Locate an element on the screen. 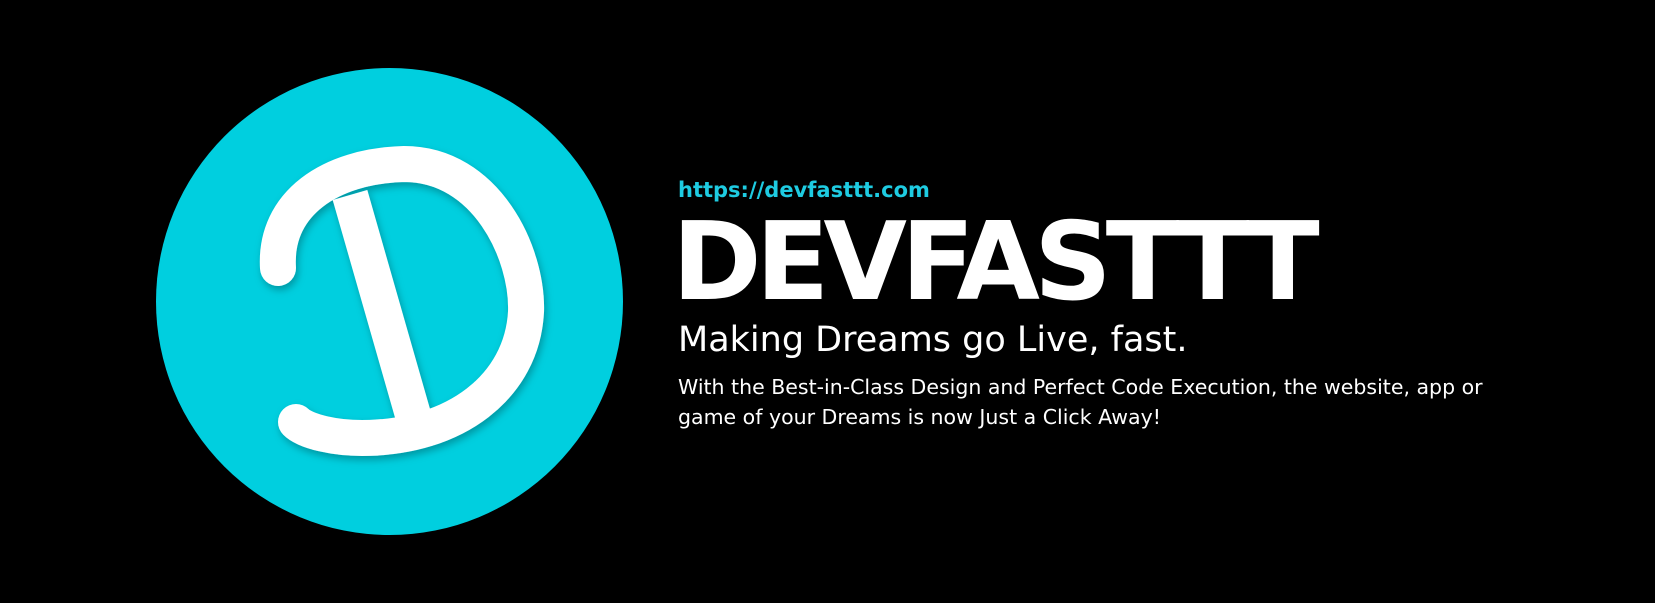 Image resolution: width=1655 pixels, height=603 pixels. brand-name: DEVFASTTT is located at coordinates (996, 262).